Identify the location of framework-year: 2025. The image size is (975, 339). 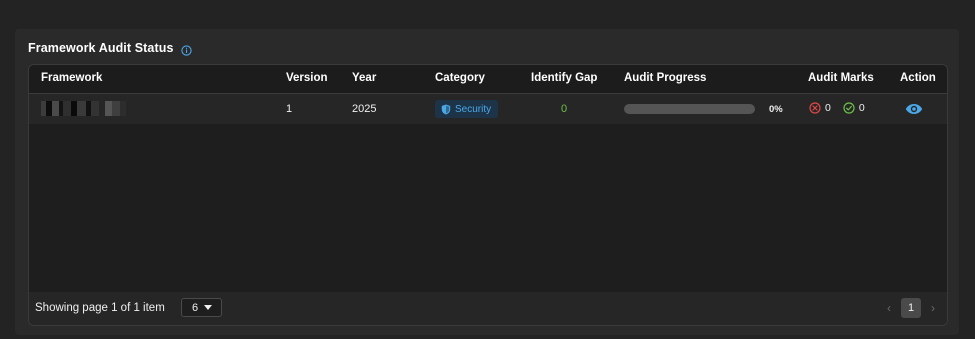
(364, 109).